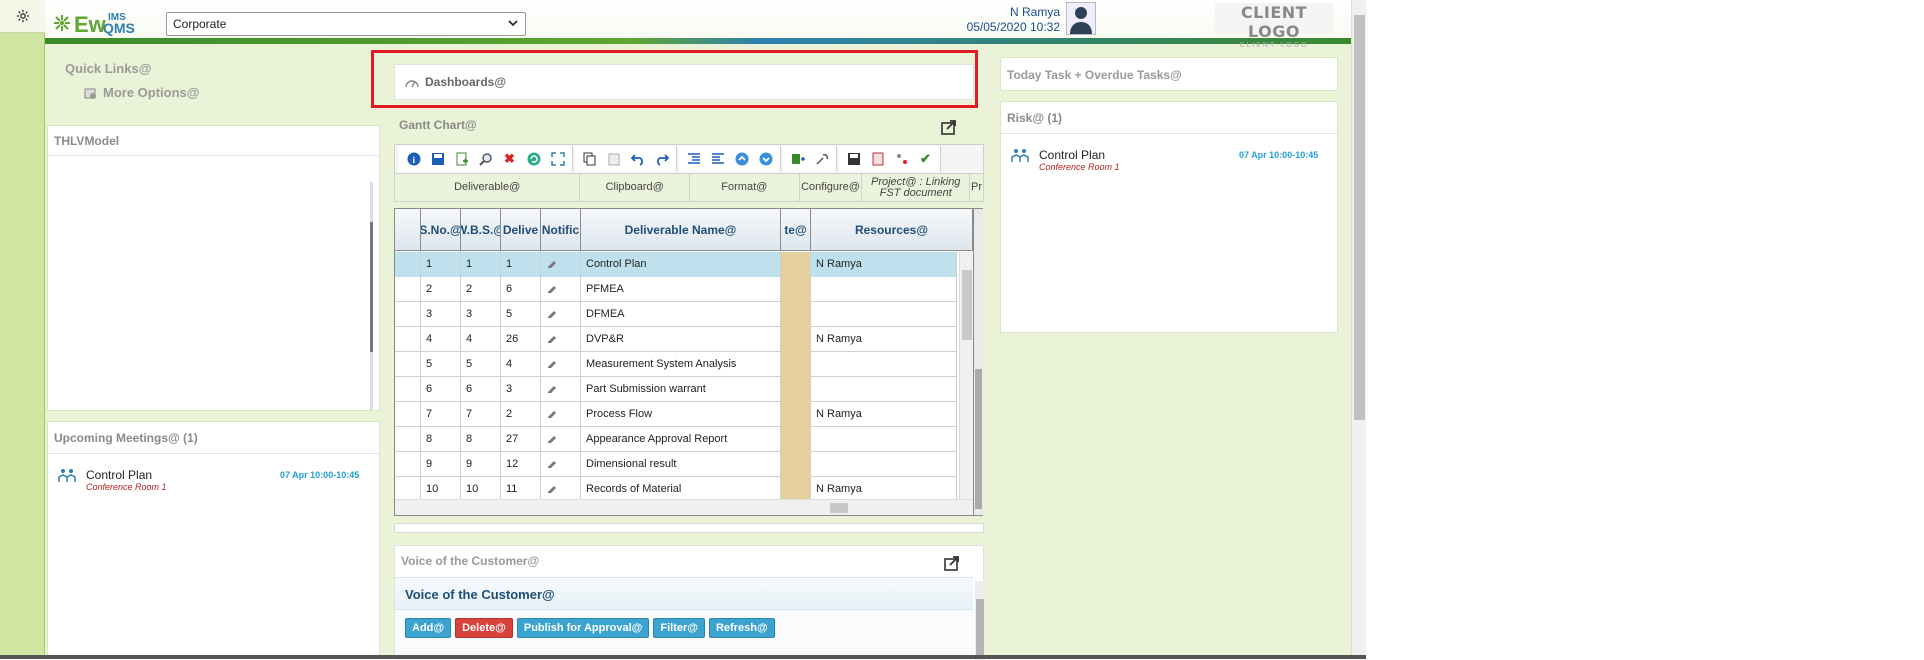 The image size is (1924, 660). I want to click on expand-icon, so click(557, 159).